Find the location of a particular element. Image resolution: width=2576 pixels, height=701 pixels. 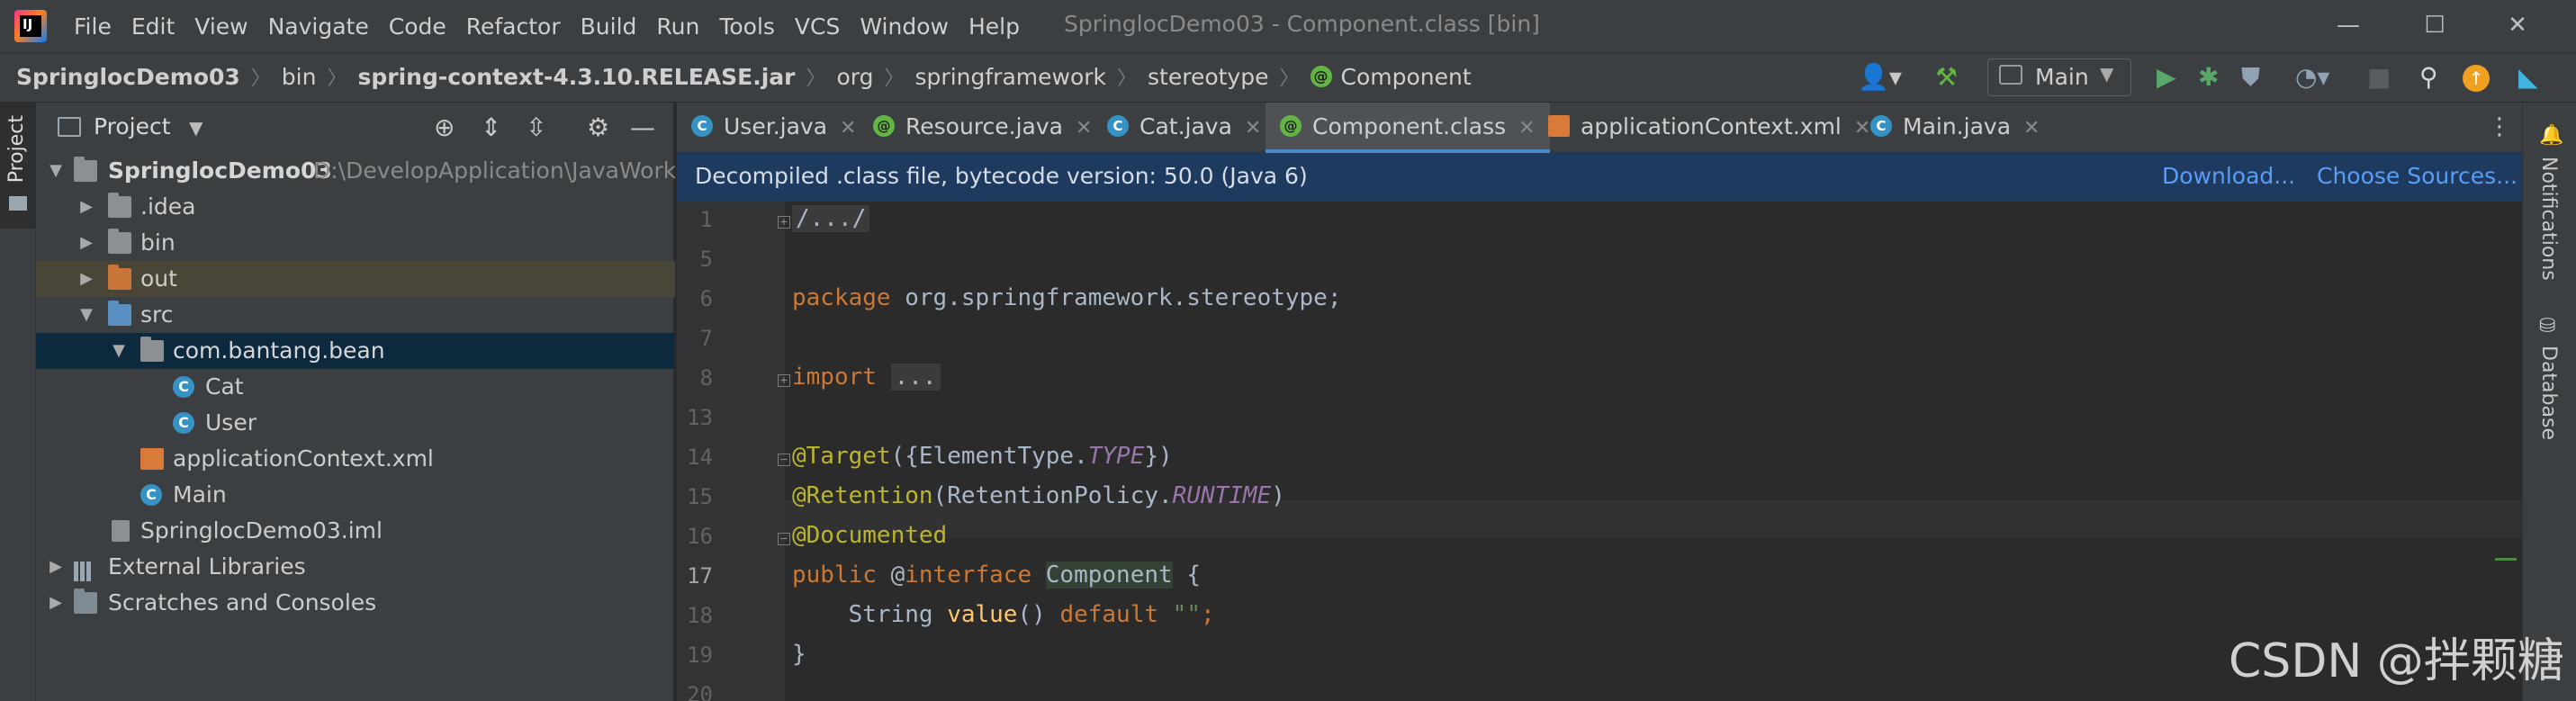

tree-item-user: C User is located at coordinates (355, 423).